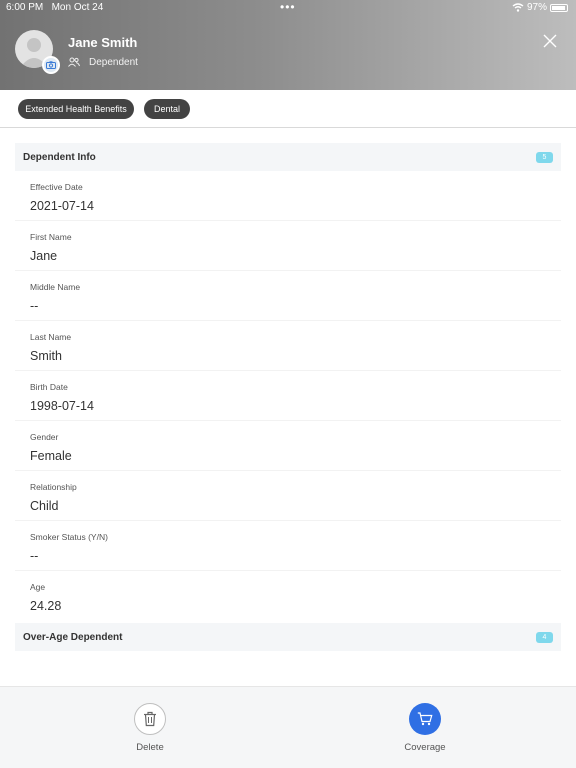 The height and width of the screenshot is (768, 576). Describe the element at coordinates (113, 62) in the screenshot. I see `user-role: Dependent` at that location.